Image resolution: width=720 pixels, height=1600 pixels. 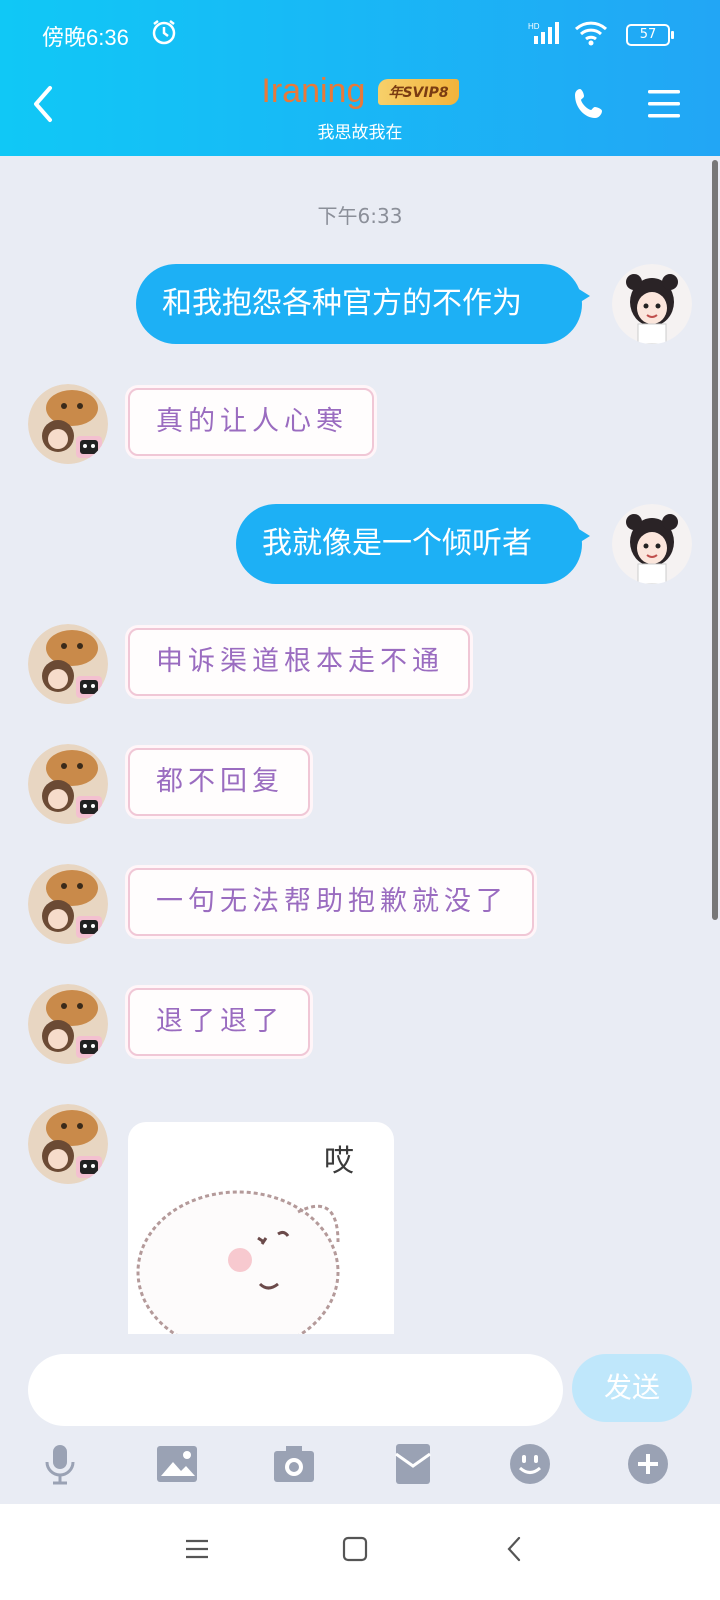 What do you see at coordinates (60, 1464) in the screenshot?
I see `microphone-icon` at bounding box center [60, 1464].